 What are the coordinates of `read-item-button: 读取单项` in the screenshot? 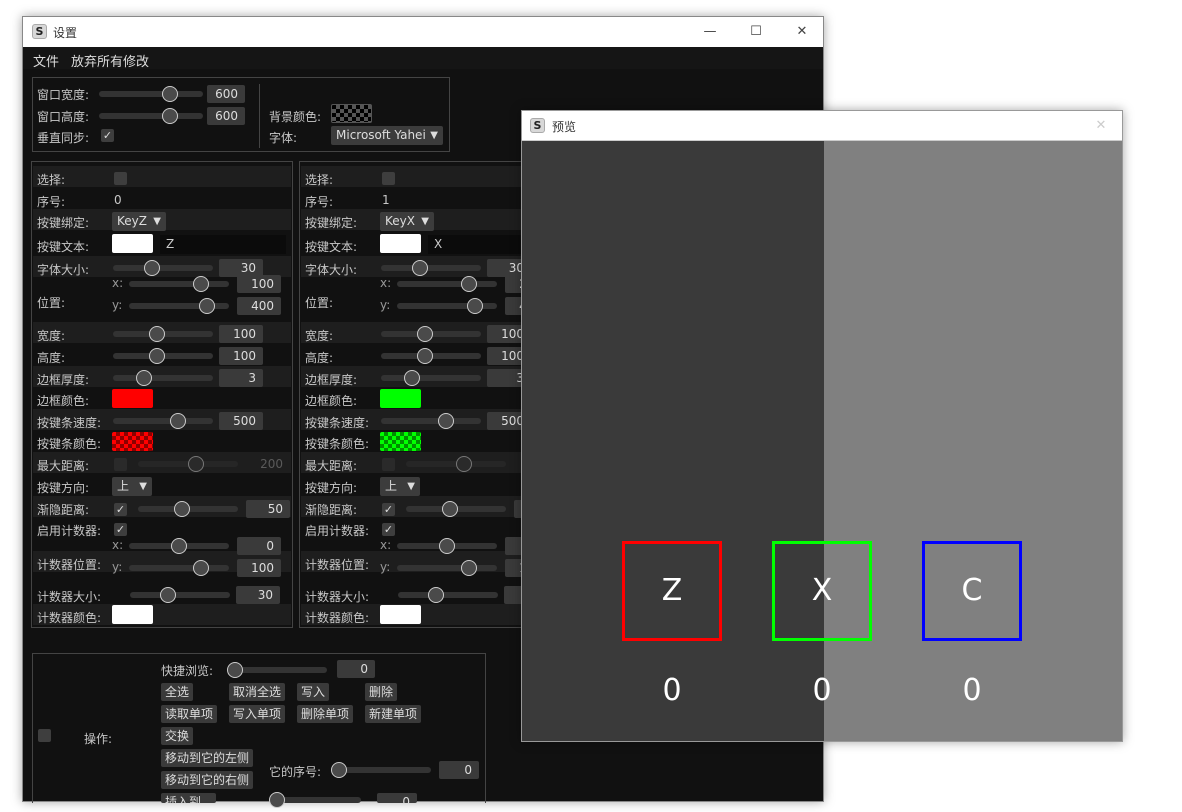 It's located at (189, 714).